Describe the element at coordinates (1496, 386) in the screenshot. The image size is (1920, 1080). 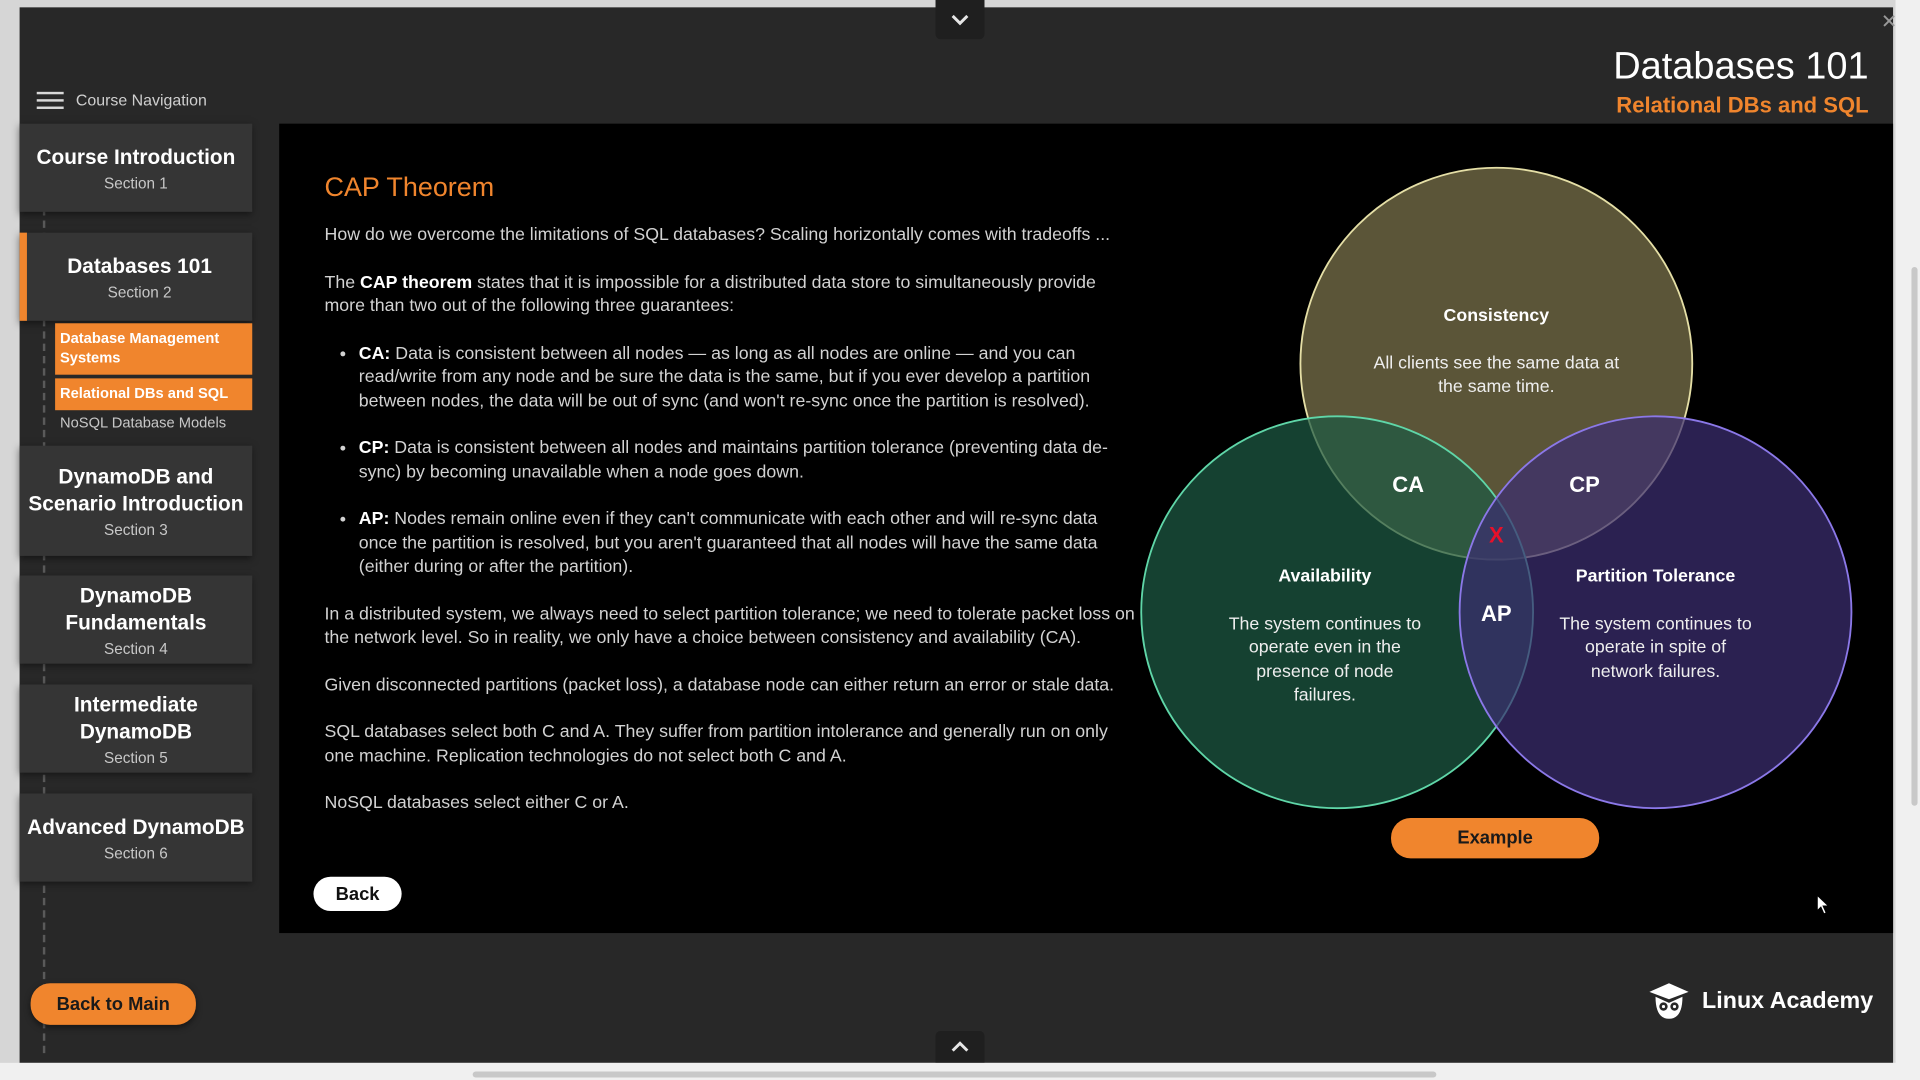
I see `consistency-description: the same time.` at that location.